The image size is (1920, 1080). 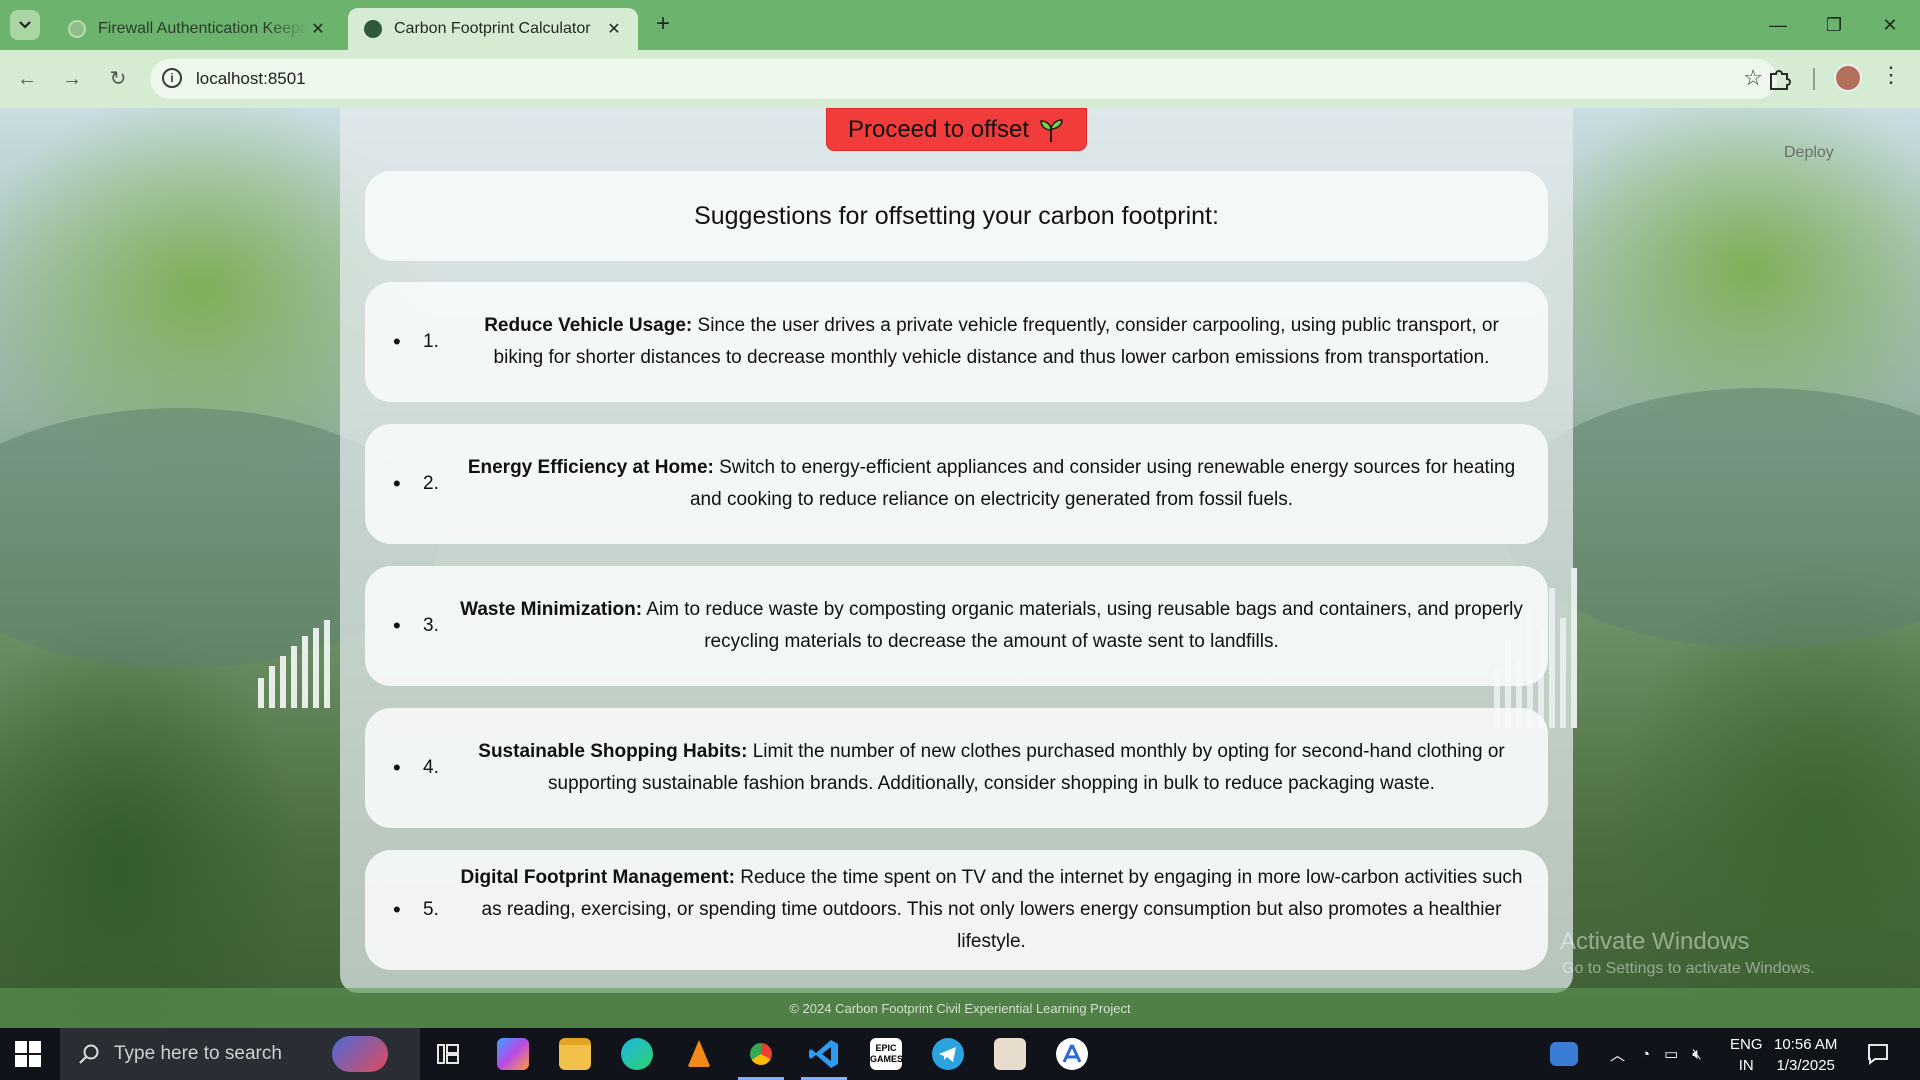 What do you see at coordinates (1010, 1054) in the screenshot?
I see `photos-app-icon` at bounding box center [1010, 1054].